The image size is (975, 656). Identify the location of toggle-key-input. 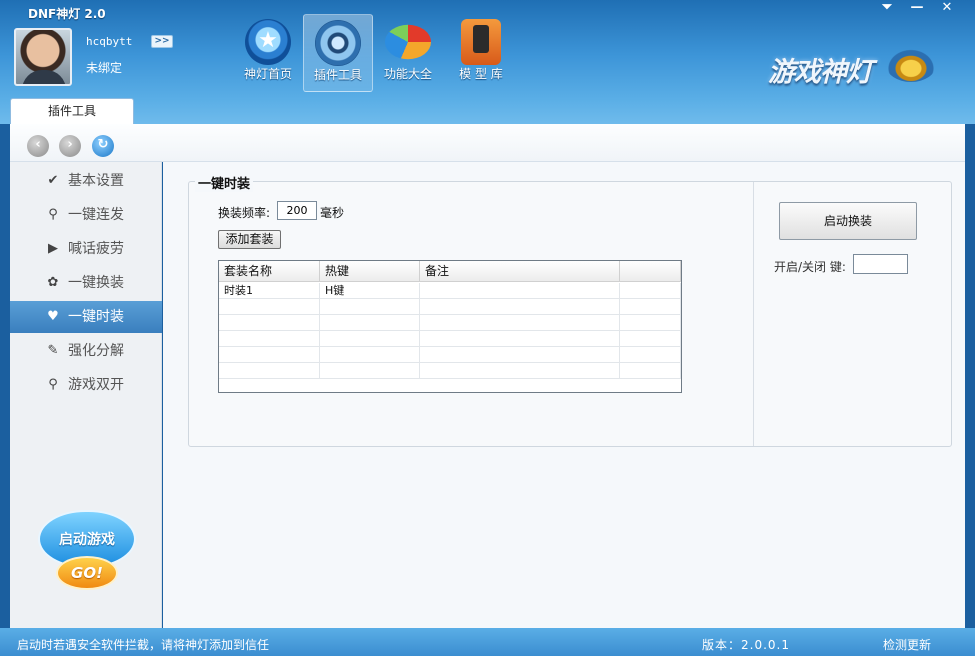
(880, 264).